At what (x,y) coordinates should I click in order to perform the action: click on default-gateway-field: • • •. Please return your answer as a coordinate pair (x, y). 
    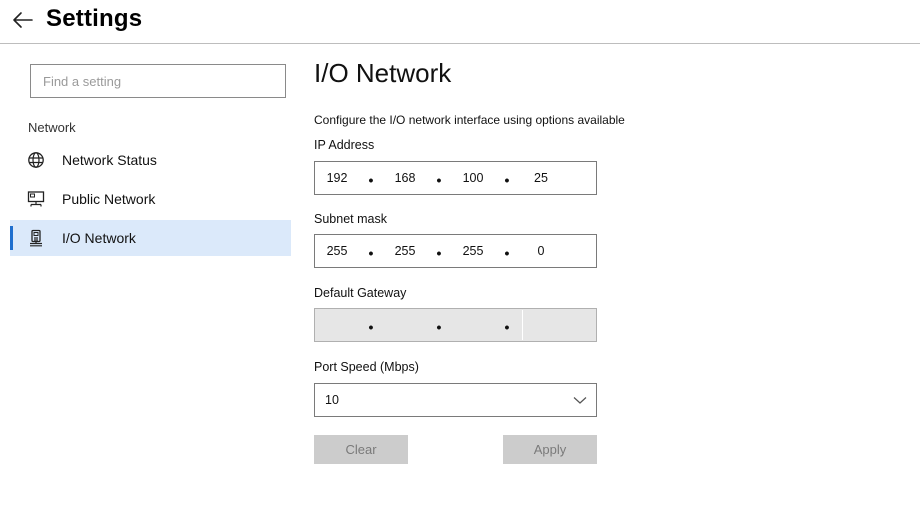
    Looking at the image, I should click on (455, 325).